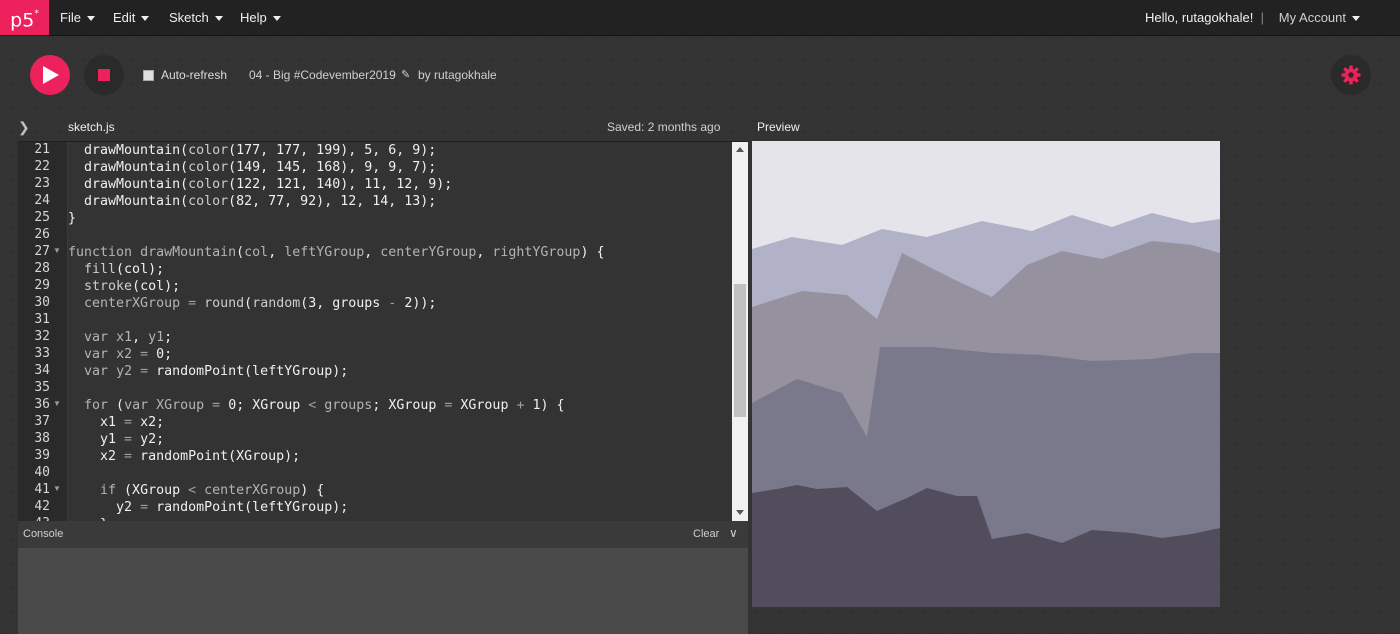  I want to click on line-number: 27, so click(42, 251).